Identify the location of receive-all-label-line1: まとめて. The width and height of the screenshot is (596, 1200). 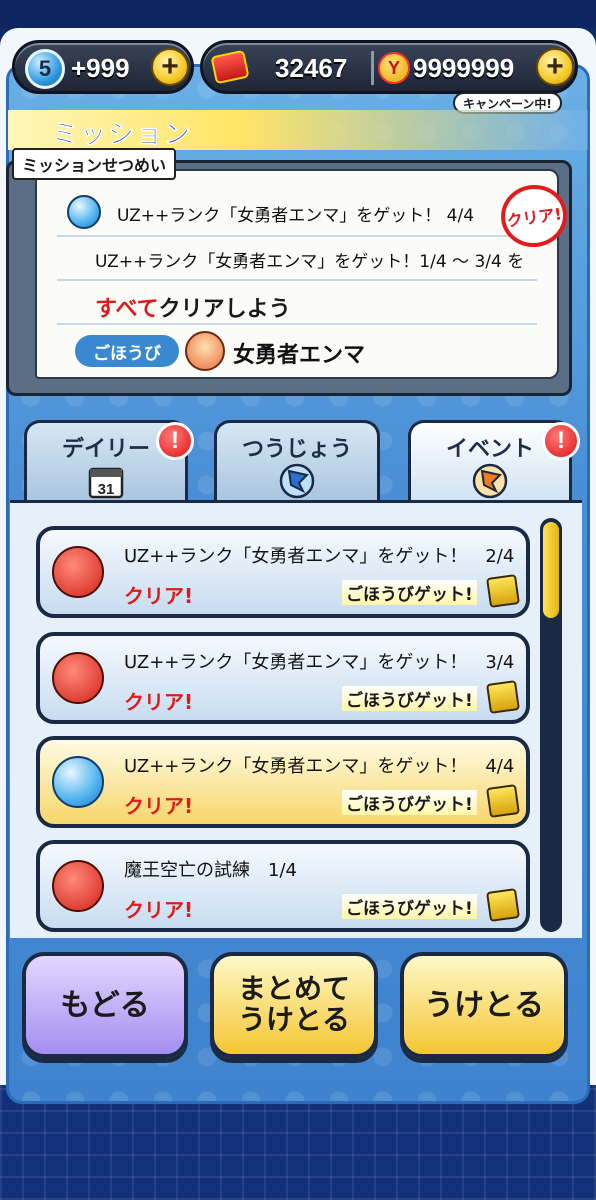
(293, 989).